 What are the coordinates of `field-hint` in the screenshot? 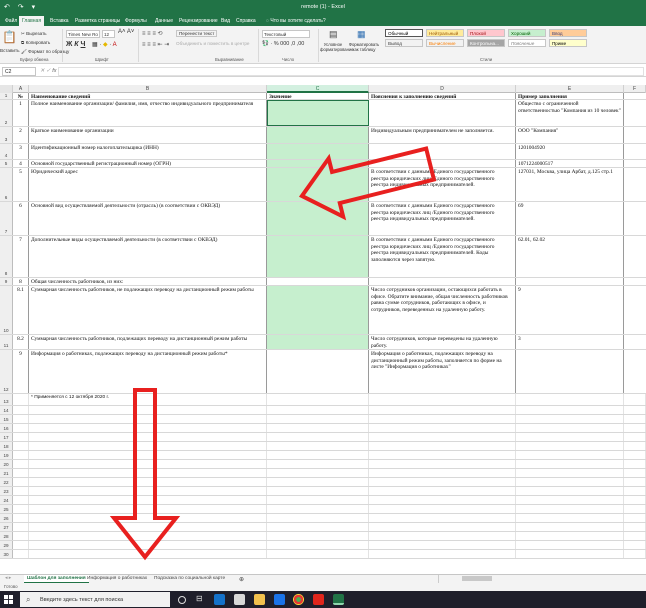 It's located at (442, 151).